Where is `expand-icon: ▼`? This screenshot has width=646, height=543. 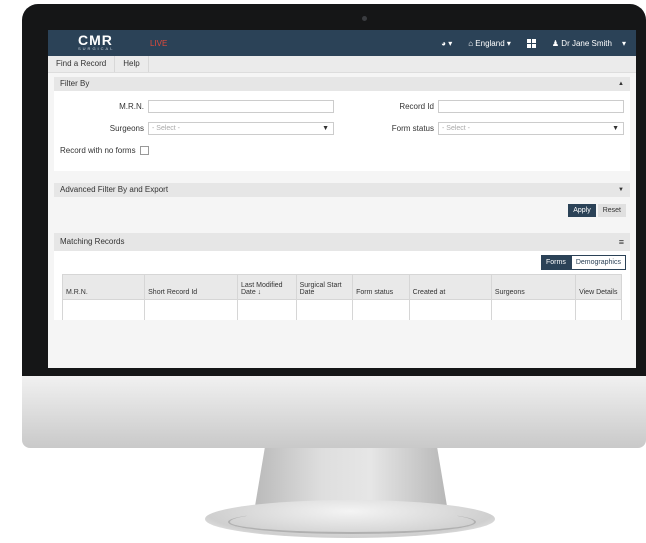
expand-icon: ▼ is located at coordinates (621, 190).